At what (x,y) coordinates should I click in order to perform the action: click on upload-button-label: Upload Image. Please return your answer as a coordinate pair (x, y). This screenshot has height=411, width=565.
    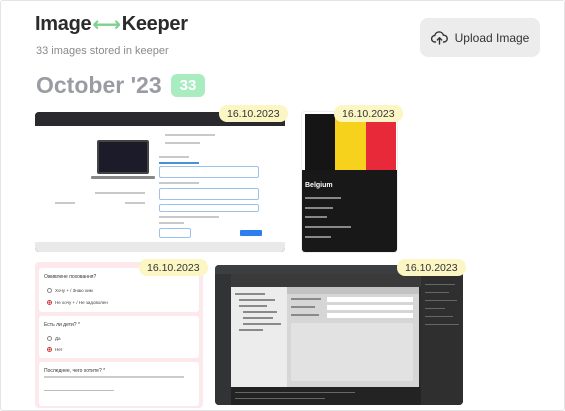
    Looking at the image, I should click on (492, 37).